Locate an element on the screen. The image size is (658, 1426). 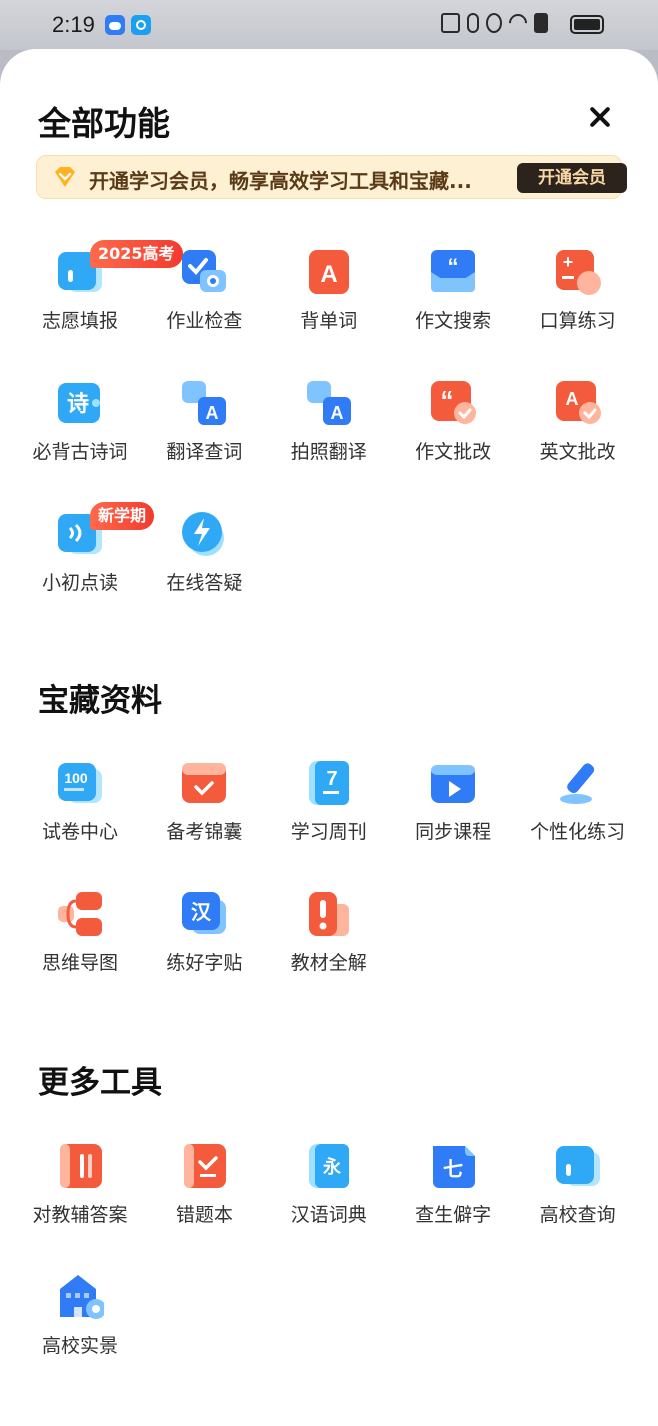
function-label: 拍照翻译 is located at coordinates (328, 452).